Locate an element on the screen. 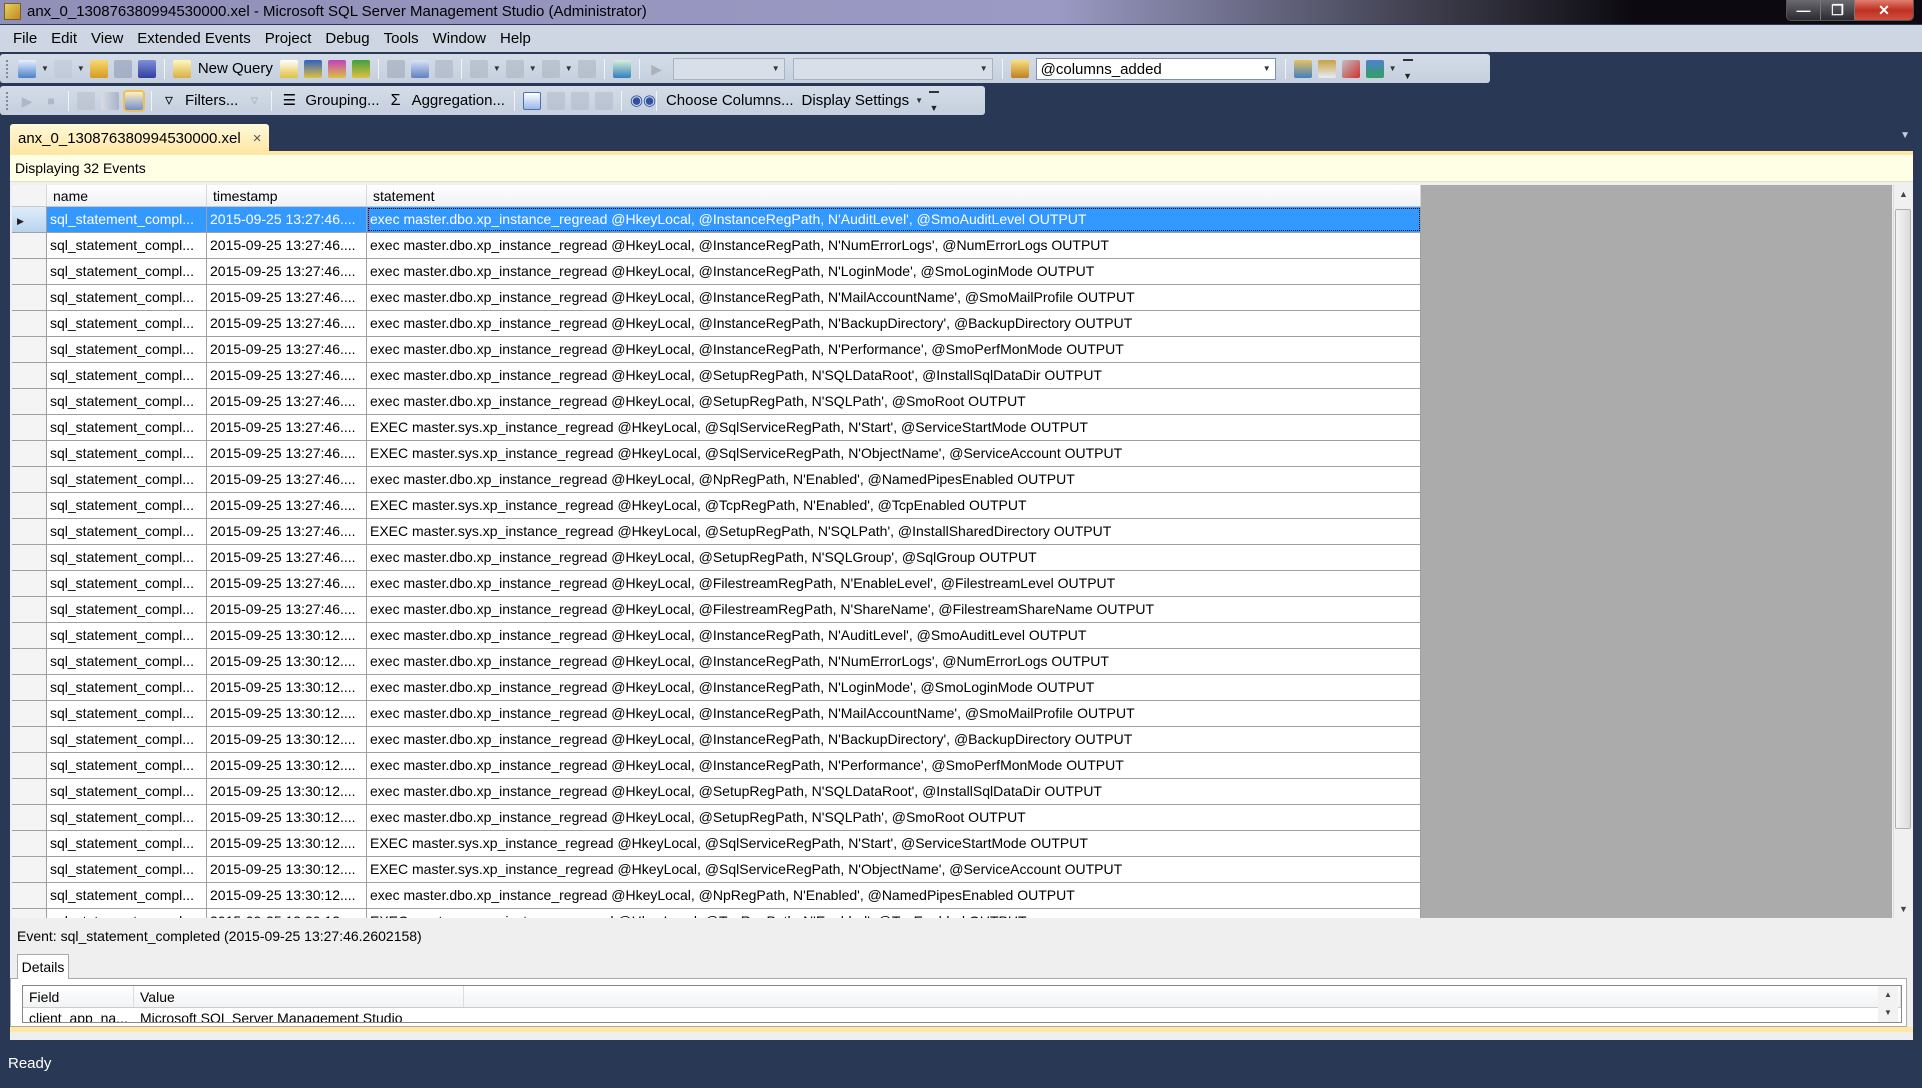  add-item-icon is located at coordinates (62, 68).